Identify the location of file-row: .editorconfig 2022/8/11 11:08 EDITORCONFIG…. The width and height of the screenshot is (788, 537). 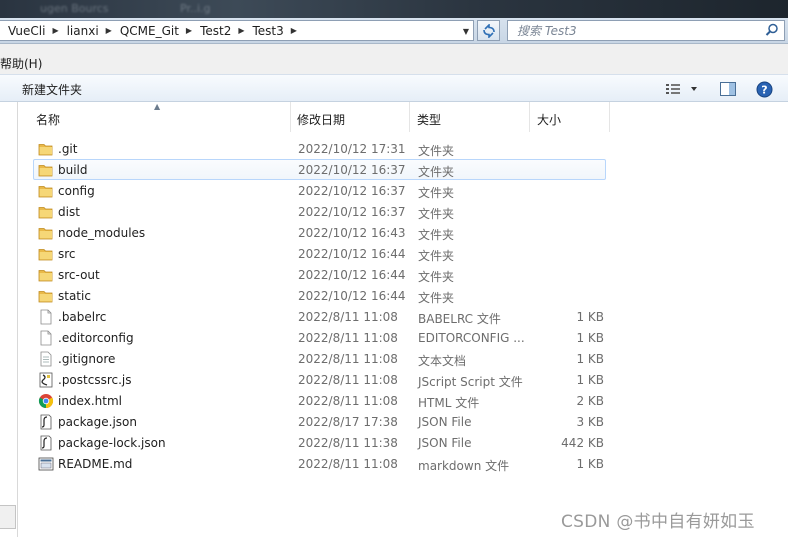
(319, 337).